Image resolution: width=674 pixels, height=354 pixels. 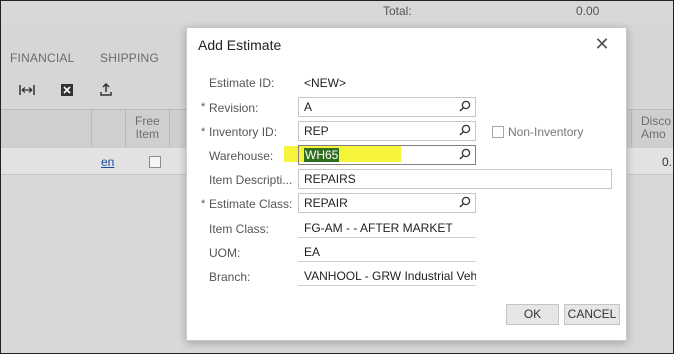 What do you see at coordinates (129, 58) in the screenshot?
I see `tab-shipping: SHIPPING` at bounding box center [129, 58].